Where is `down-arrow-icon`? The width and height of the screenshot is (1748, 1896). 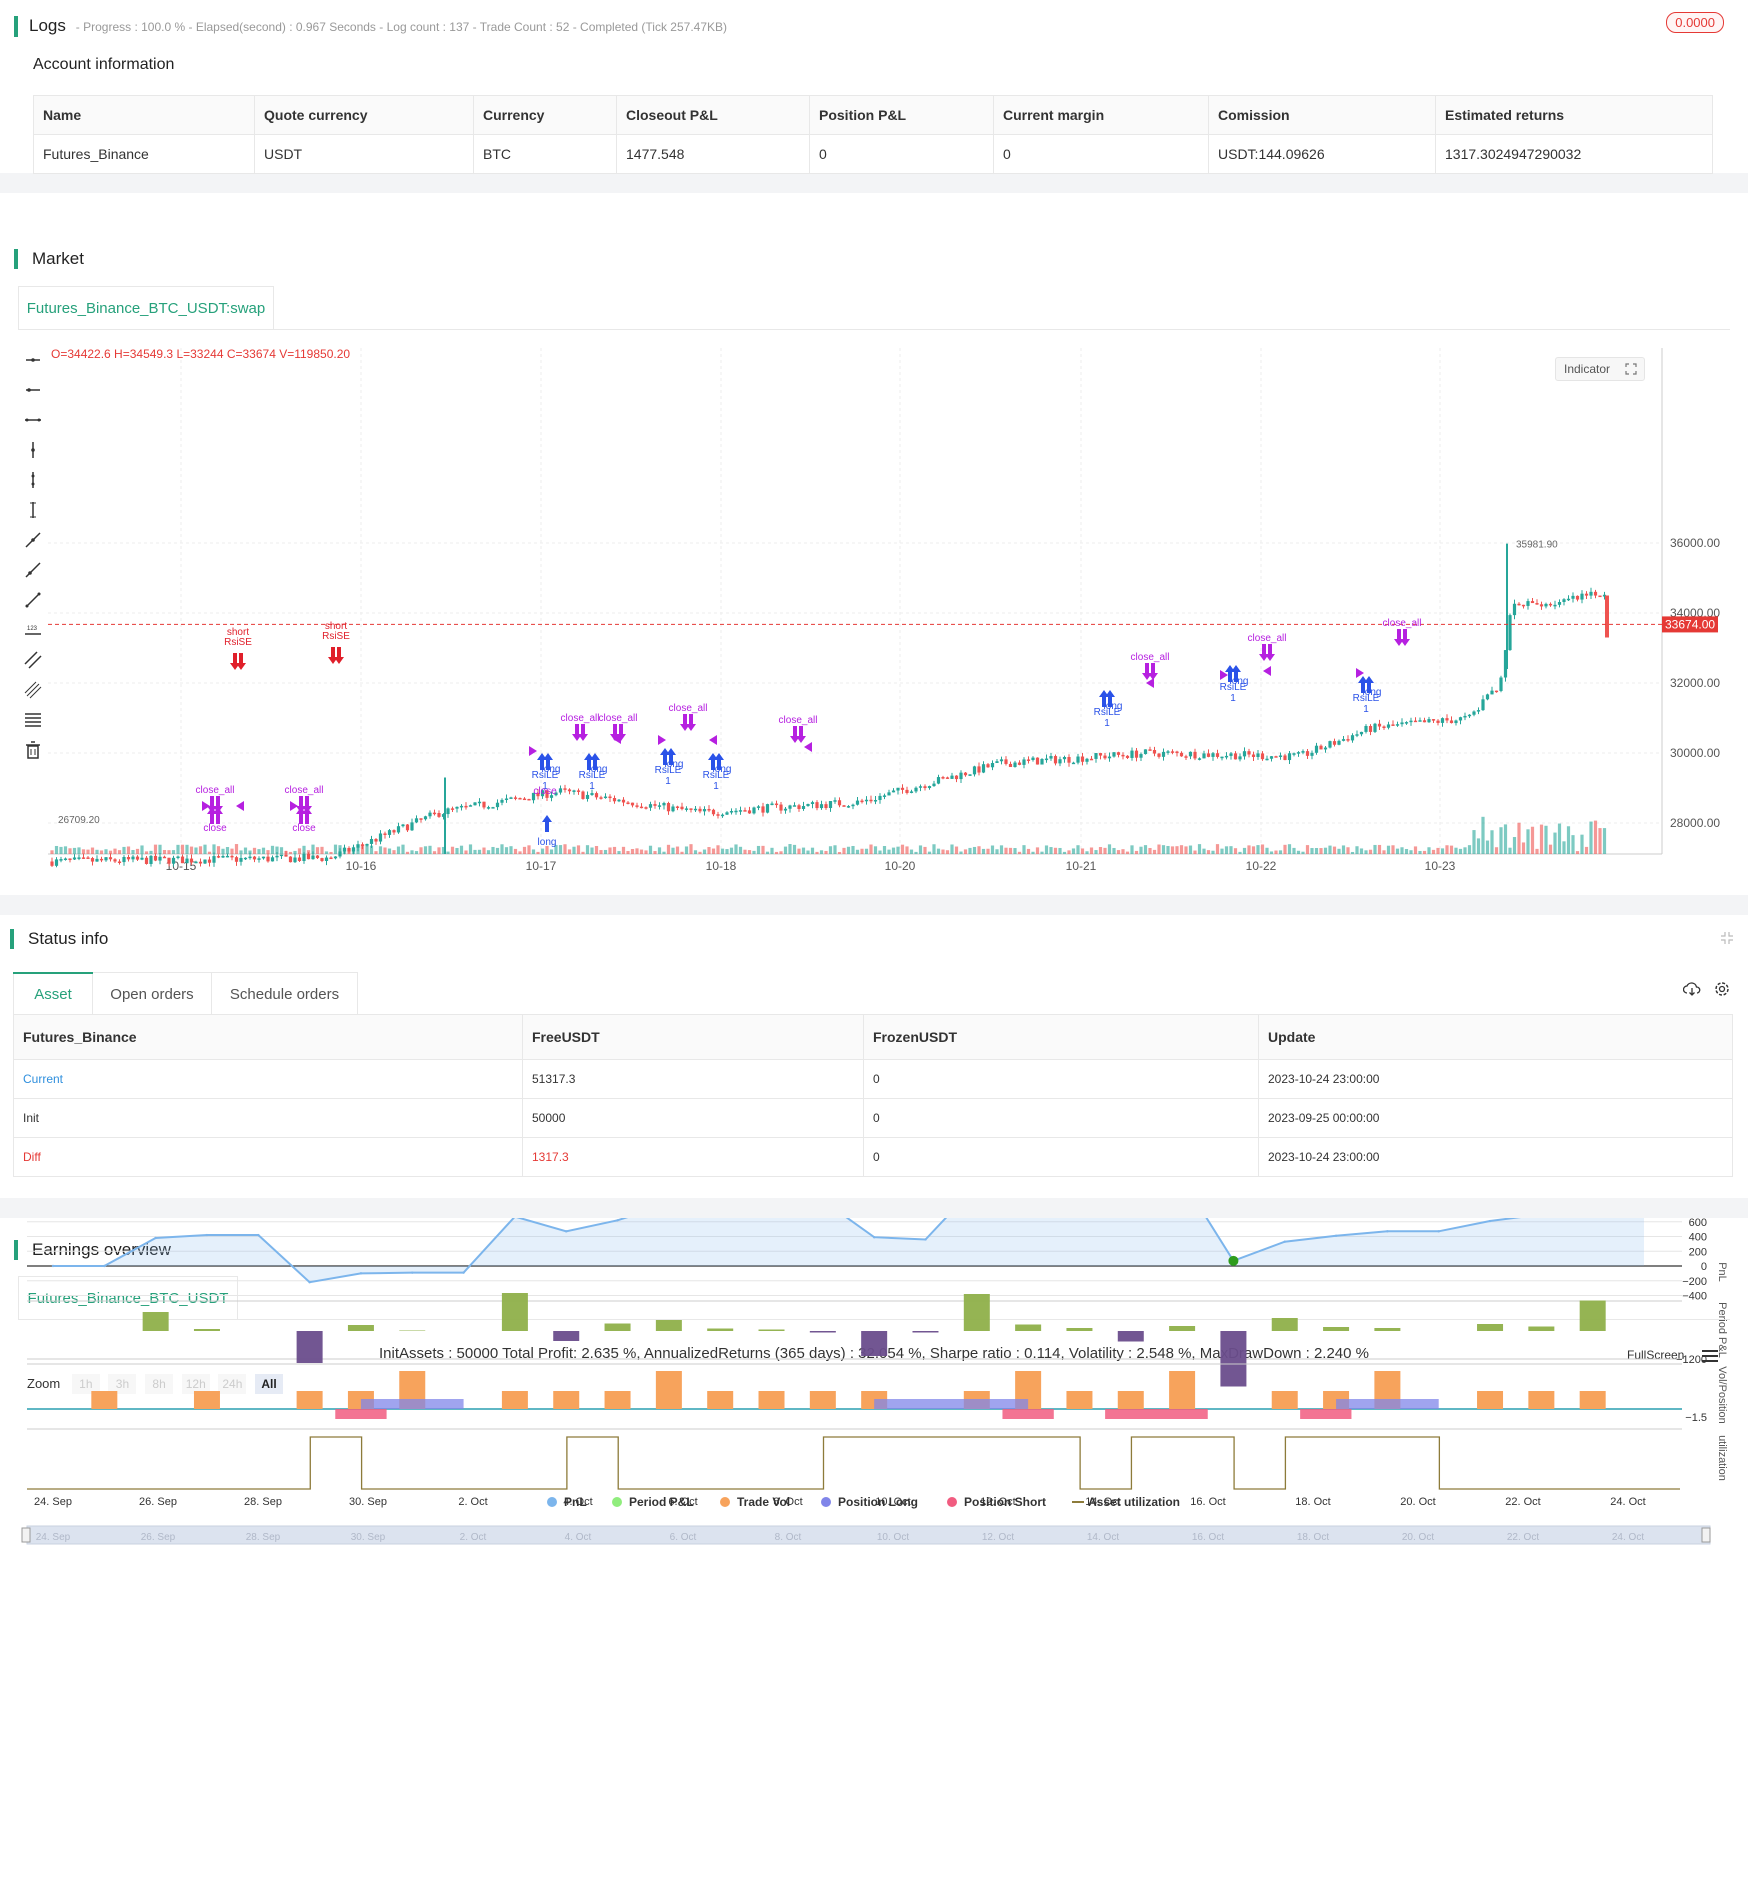
down-arrow-icon is located at coordinates (1399, 637).